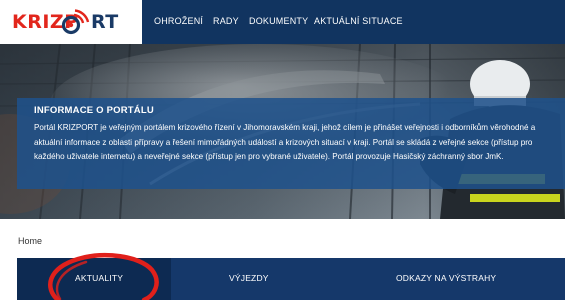 Image resolution: width=565 pixels, height=300 pixels. I want to click on main-nav: OHROŽENÍ RADY DOKUMENTY AKTUÁLNÍ SITUACE, so click(353, 22).